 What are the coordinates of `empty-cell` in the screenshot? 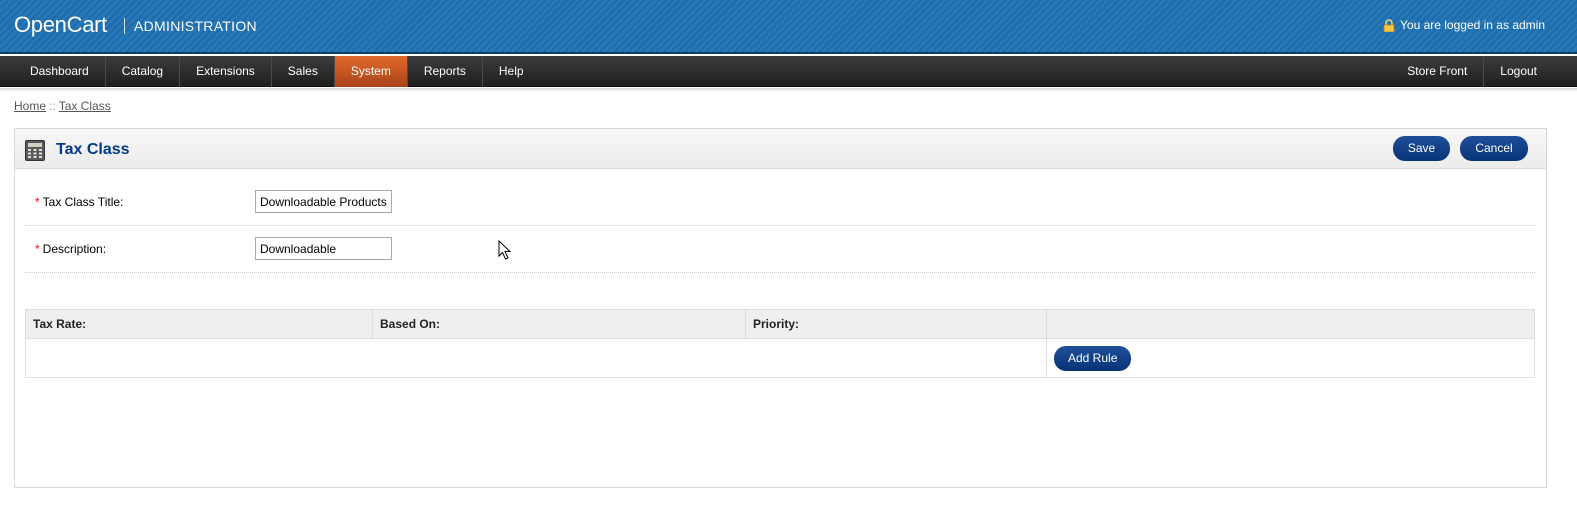 It's located at (536, 358).